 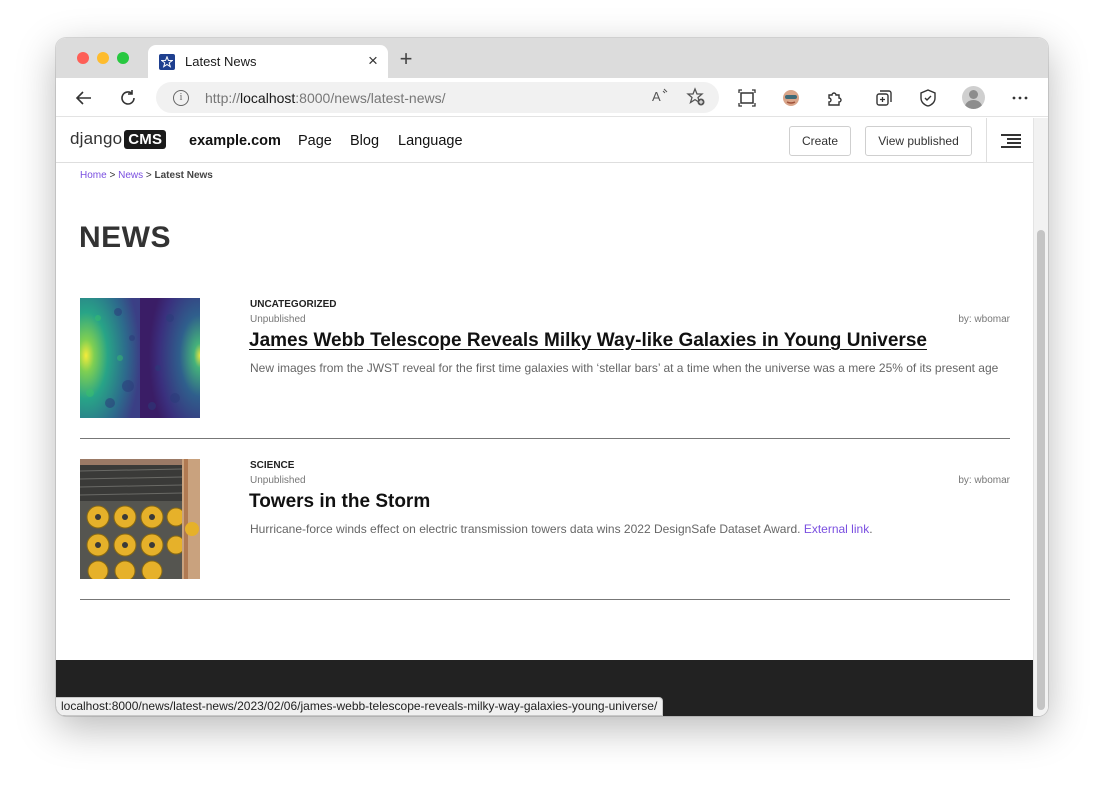 What do you see at coordinates (128, 98) in the screenshot?
I see `reload-icon` at bounding box center [128, 98].